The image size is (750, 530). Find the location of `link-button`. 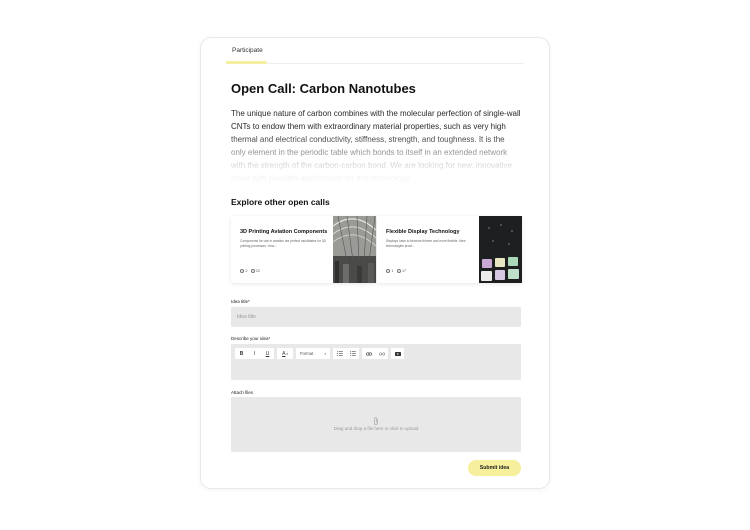

link-button is located at coordinates (368, 353).